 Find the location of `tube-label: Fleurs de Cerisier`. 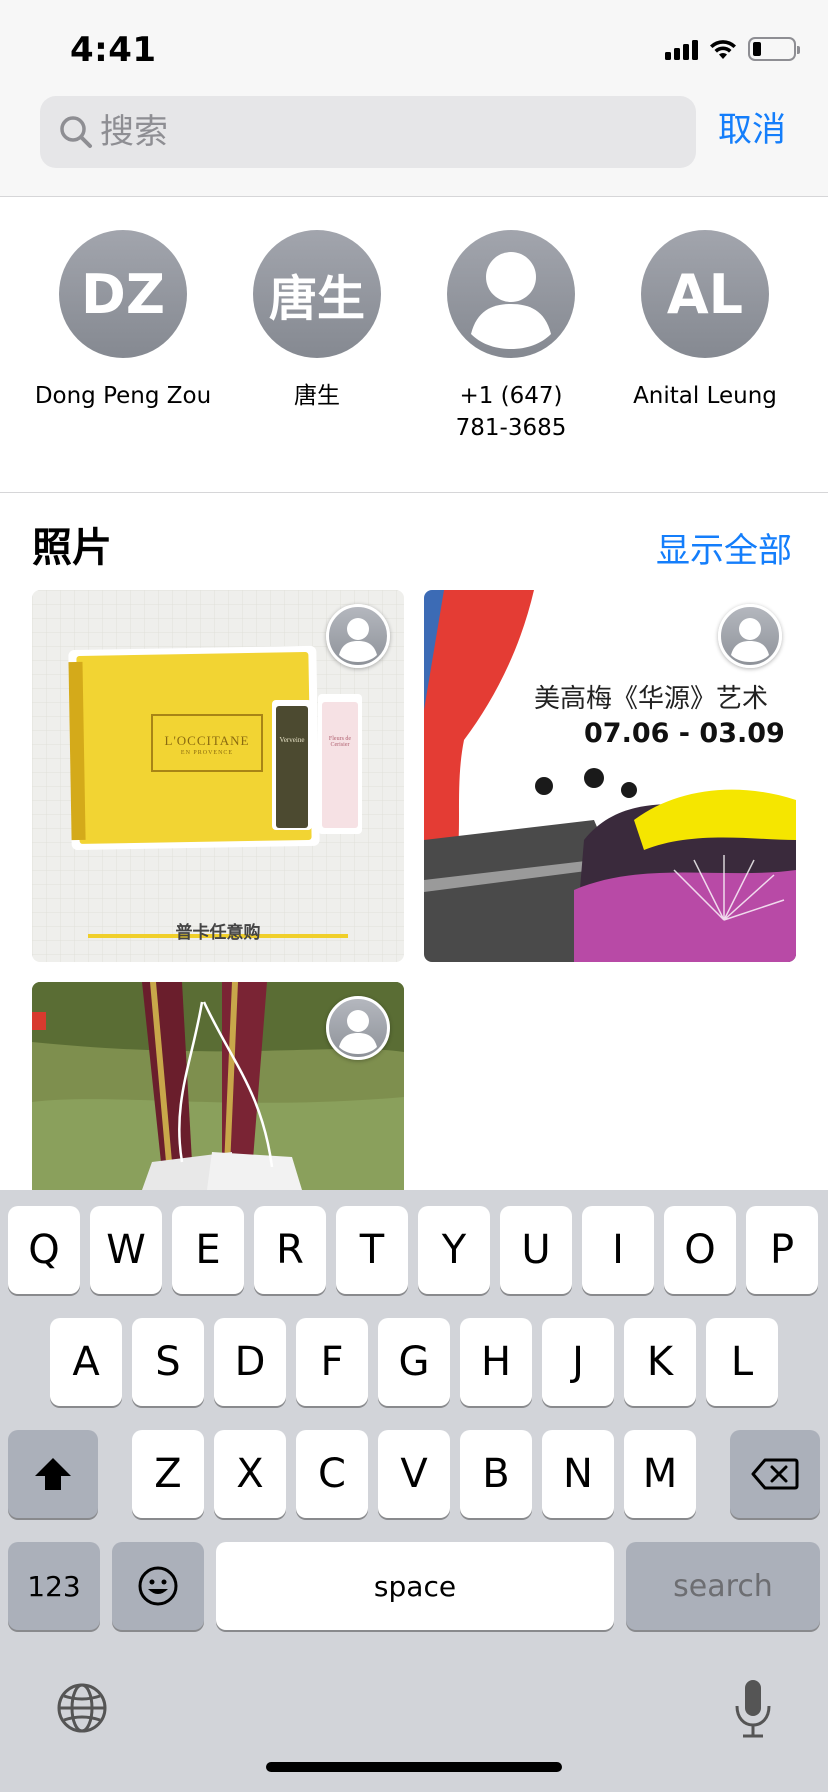

tube-label: Fleurs de Cerisier is located at coordinates (340, 742).